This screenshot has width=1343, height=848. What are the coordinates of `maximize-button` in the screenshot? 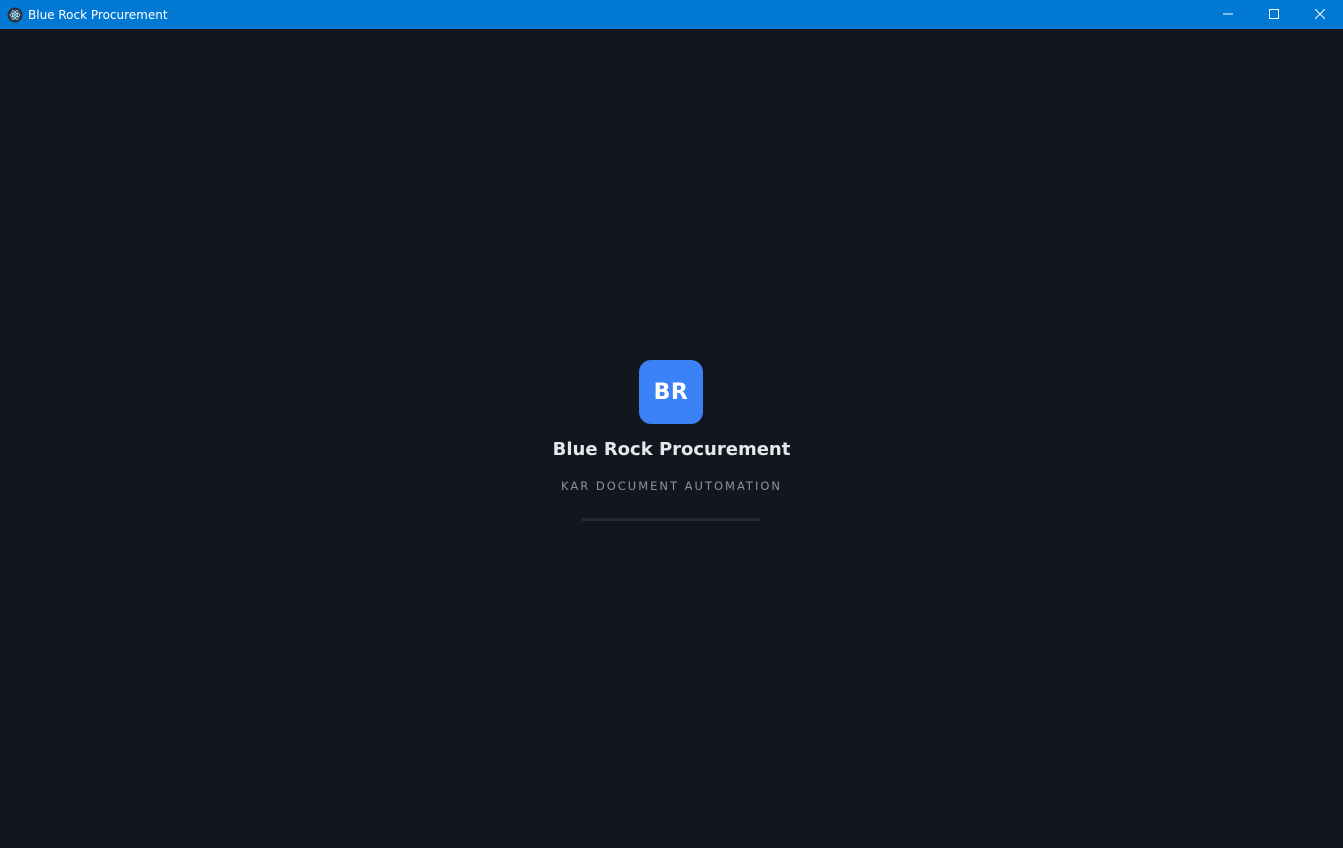 It's located at (1274, 14).